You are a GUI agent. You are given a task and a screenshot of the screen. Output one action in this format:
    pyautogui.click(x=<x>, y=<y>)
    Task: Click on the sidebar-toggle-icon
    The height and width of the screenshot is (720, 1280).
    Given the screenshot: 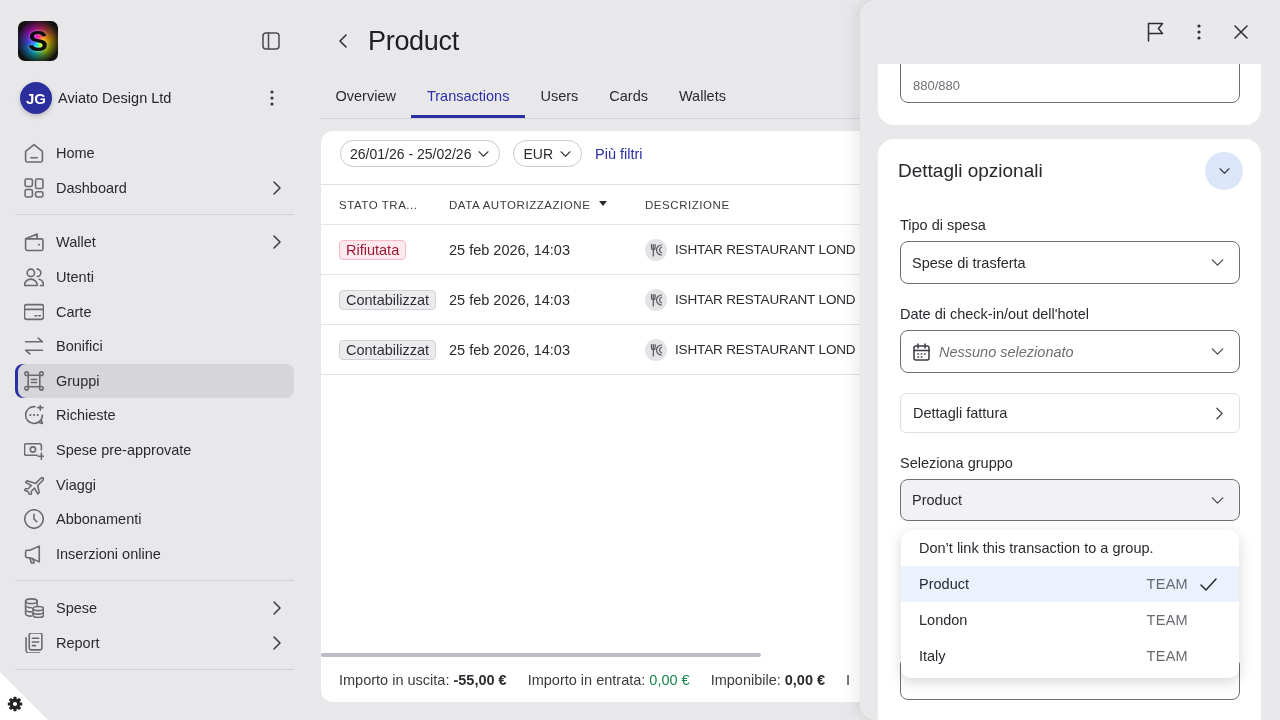 What is the action you would take?
    pyautogui.click(x=271, y=41)
    